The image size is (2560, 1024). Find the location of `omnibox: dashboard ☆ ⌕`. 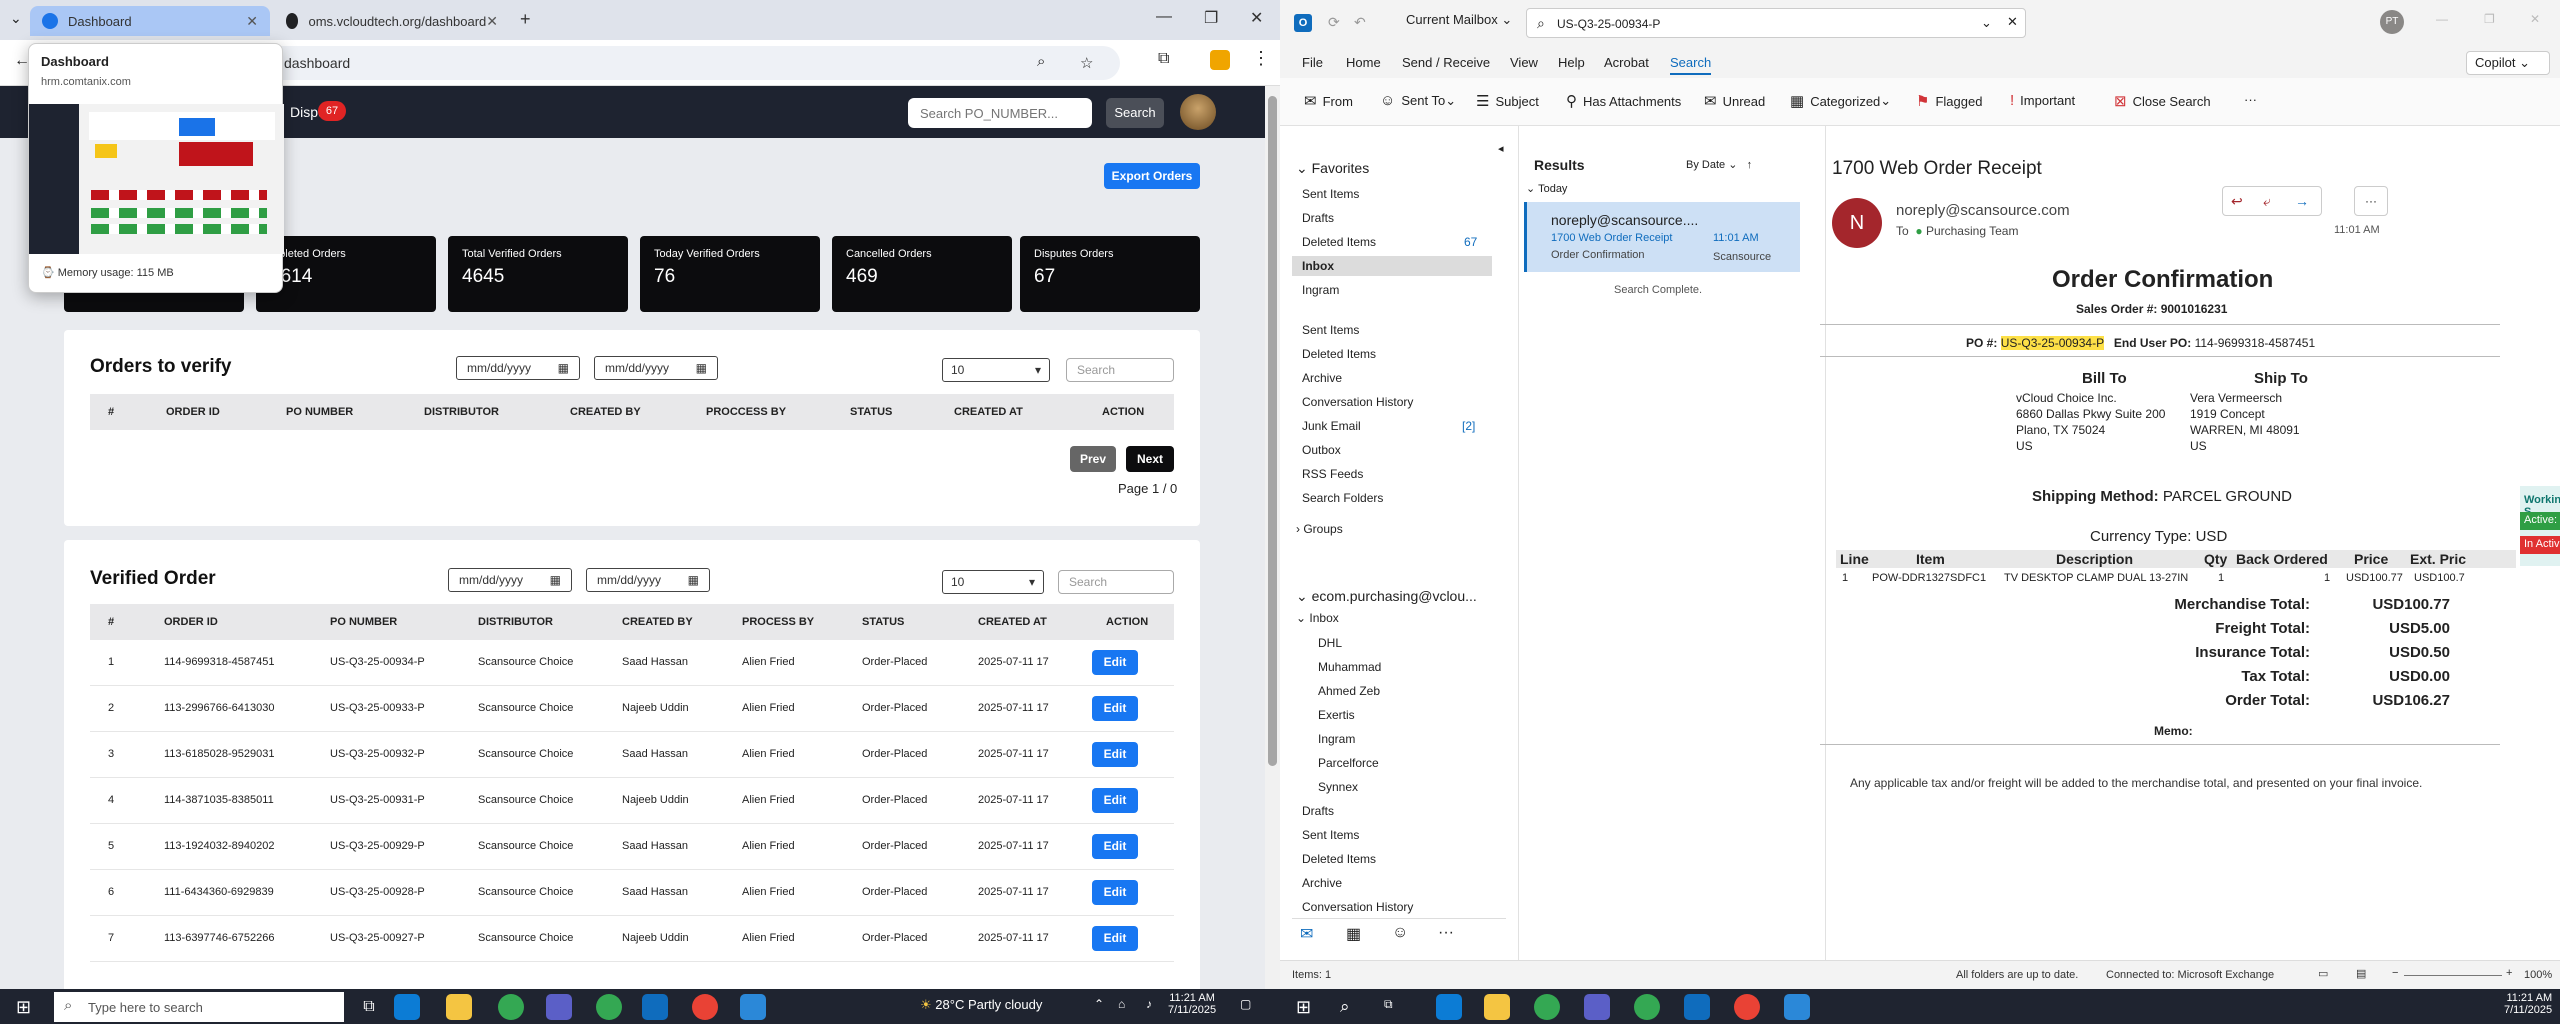

omnibox: dashboard ☆ ⌕ is located at coordinates (640, 63).